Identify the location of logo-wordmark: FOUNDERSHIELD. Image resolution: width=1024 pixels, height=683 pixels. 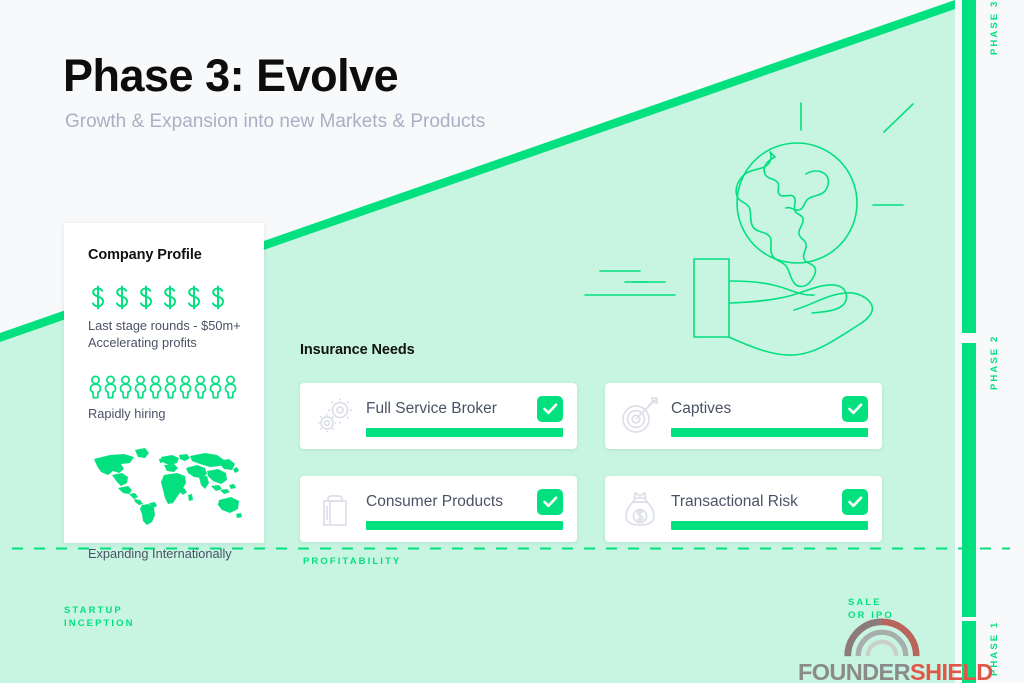
(895, 671).